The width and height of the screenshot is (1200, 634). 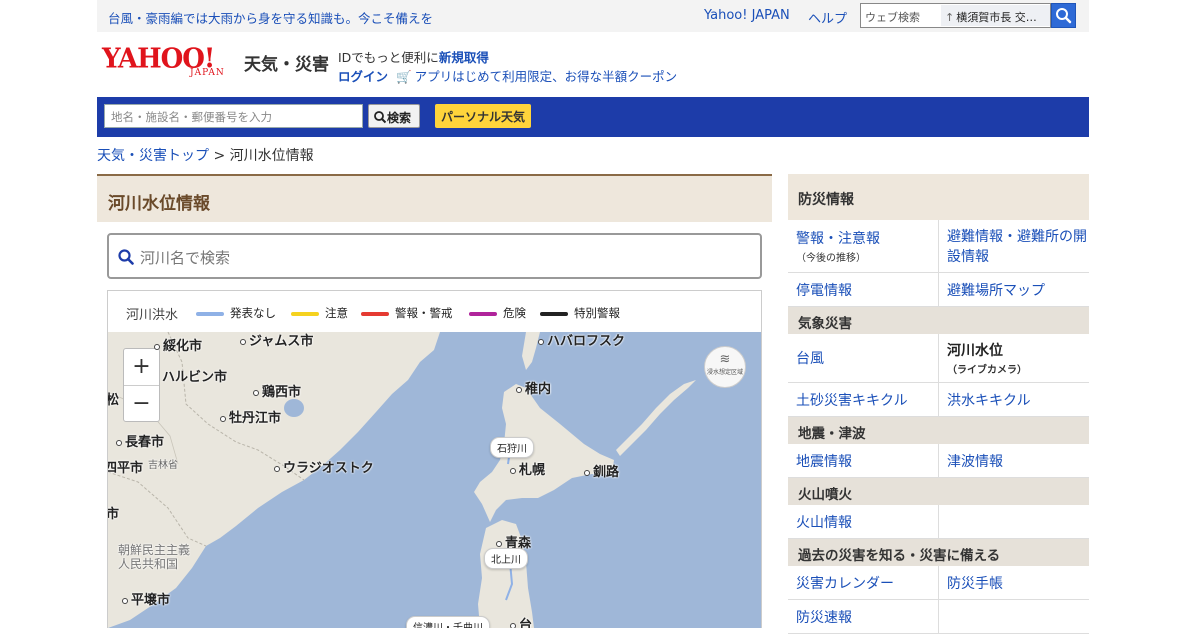 I want to click on map-region-label: 吉林省, so click(x=163, y=465).